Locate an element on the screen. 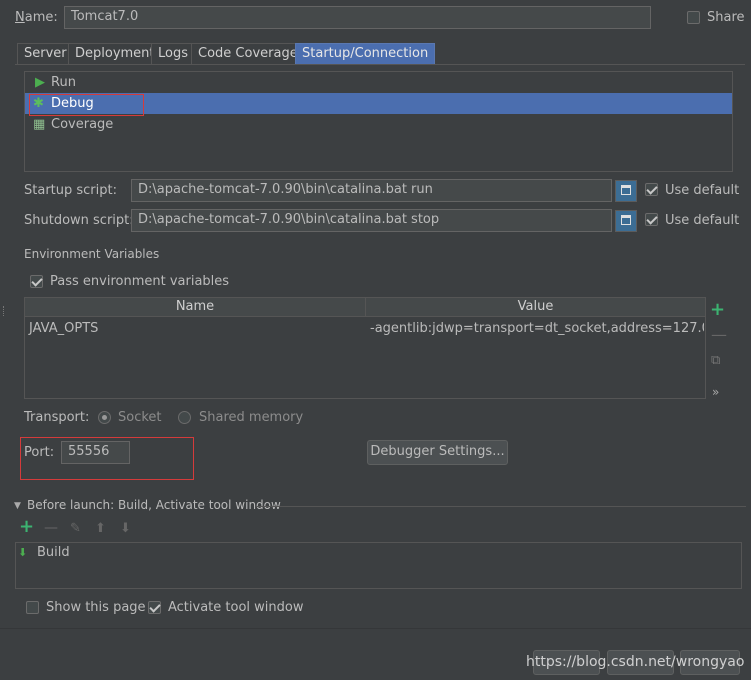 This screenshot has width=751, height=680. port-field: 55556 is located at coordinates (95, 452).